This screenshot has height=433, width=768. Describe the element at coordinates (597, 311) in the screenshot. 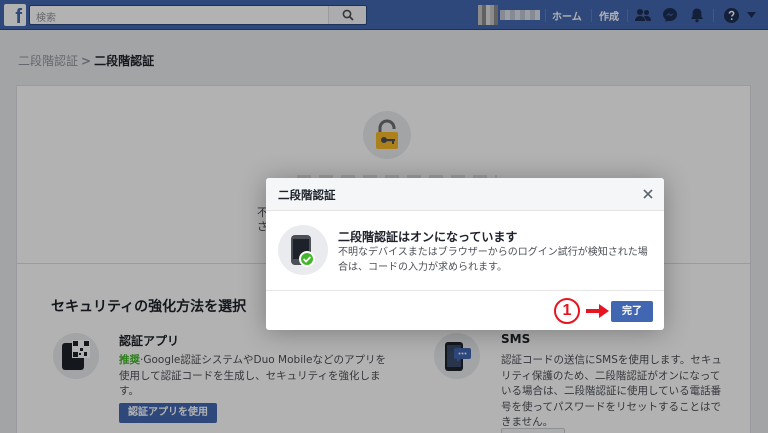

I see `red-arrow-icon` at that location.